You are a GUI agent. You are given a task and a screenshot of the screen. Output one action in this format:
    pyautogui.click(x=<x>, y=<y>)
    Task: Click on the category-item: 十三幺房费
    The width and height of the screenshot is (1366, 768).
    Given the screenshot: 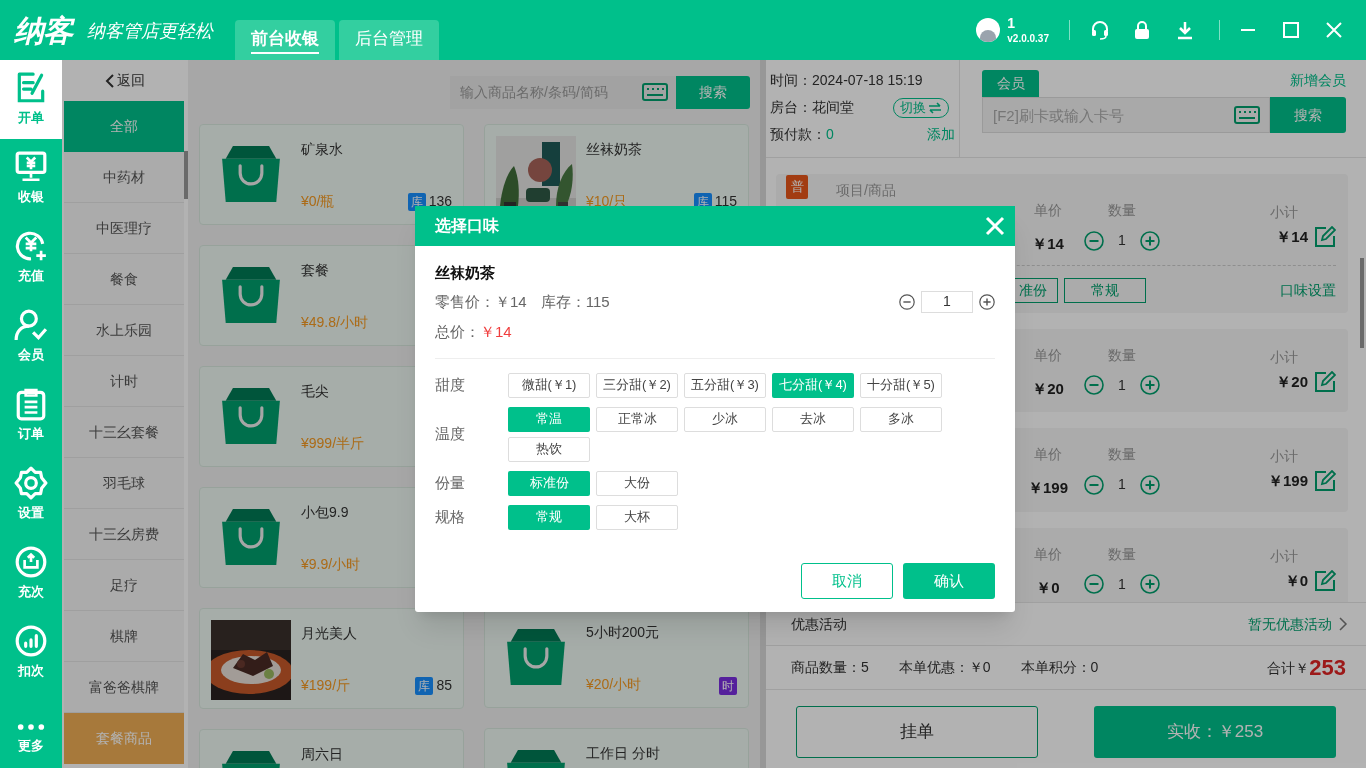 What is the action you would take?
    pyautogui.click(x=124, y=534)
    